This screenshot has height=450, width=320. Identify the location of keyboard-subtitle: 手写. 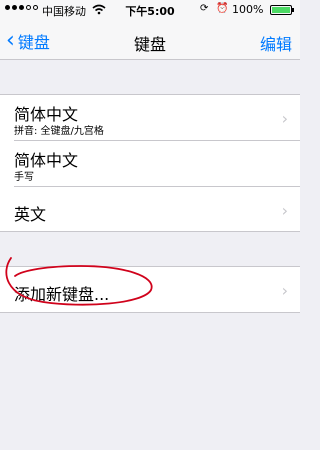
(24, 177).